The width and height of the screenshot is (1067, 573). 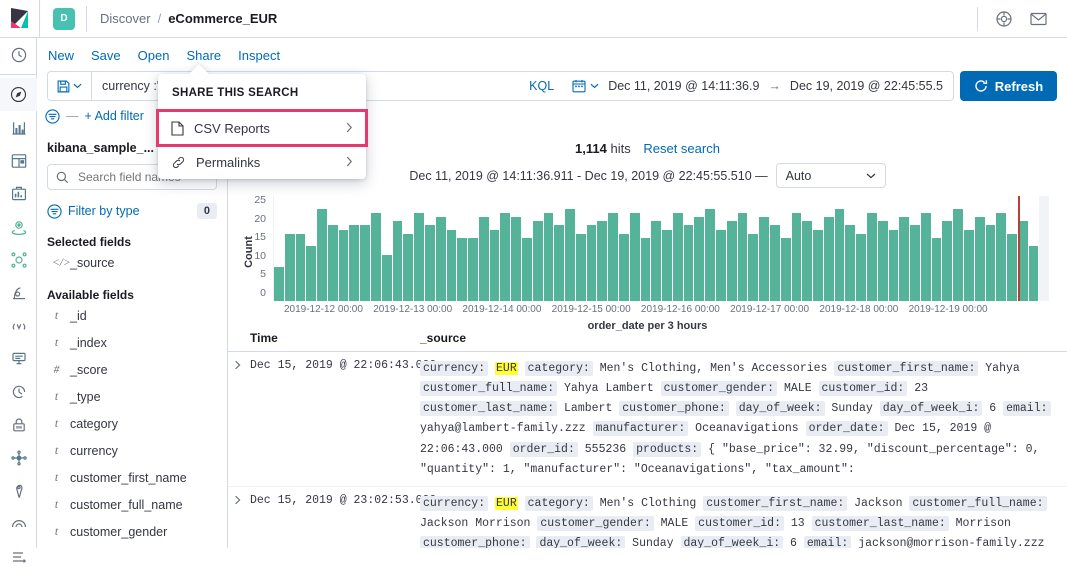 What do you see at coordinates (70, 86) in the screenshot?
I see `saved-query-button` at bounding box center [70, 86].